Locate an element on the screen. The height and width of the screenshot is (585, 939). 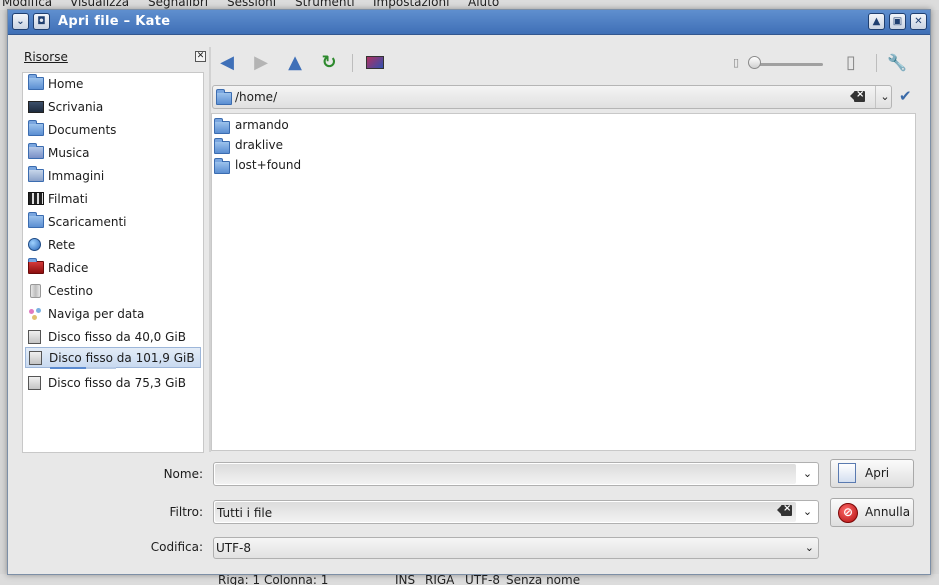
sticky-button: ◘ is located at coordinates (41, 21).